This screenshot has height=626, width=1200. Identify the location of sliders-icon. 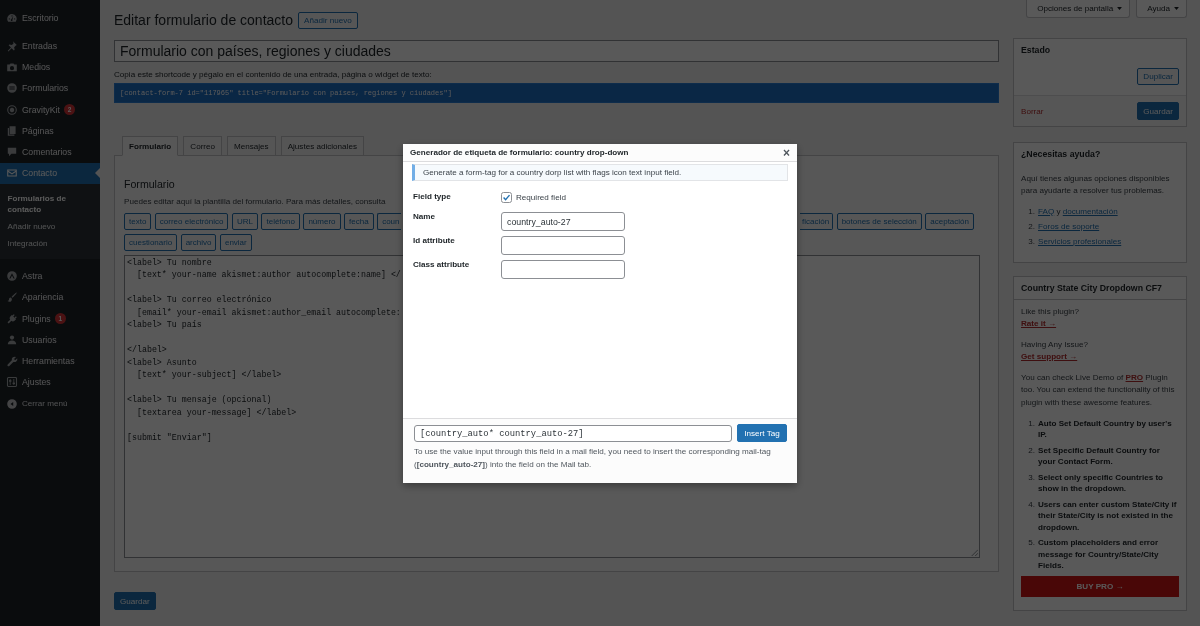
(12, 382).